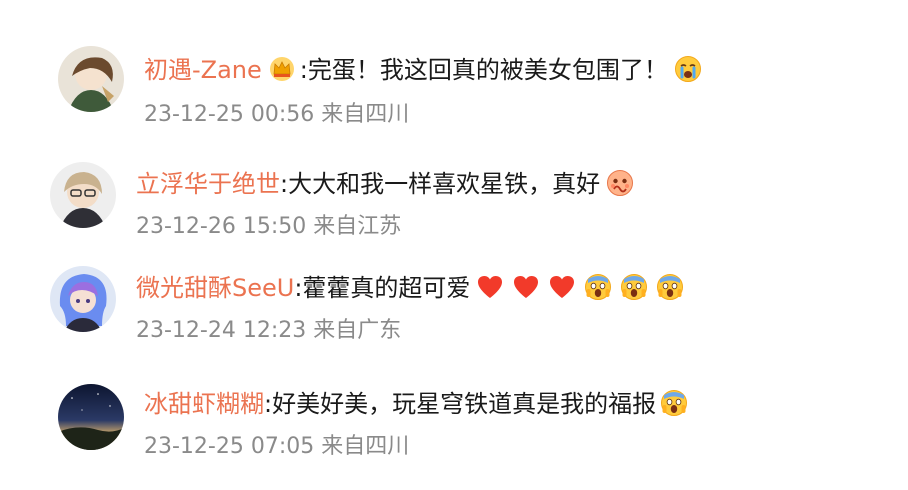 The image size is (908, 490). What do you see at coordinates (382, 288) in the screenshot?
I see `comment-text: :藿藿真的超可爱` at bounding box center [382, 288].